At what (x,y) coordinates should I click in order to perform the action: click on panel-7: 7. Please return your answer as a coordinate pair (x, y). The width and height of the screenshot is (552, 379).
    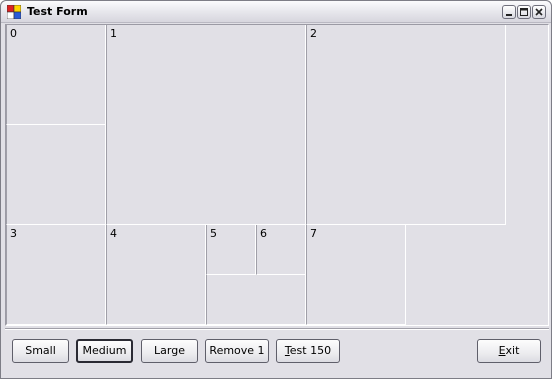
    Looking at the image, I should click on (356, 275).